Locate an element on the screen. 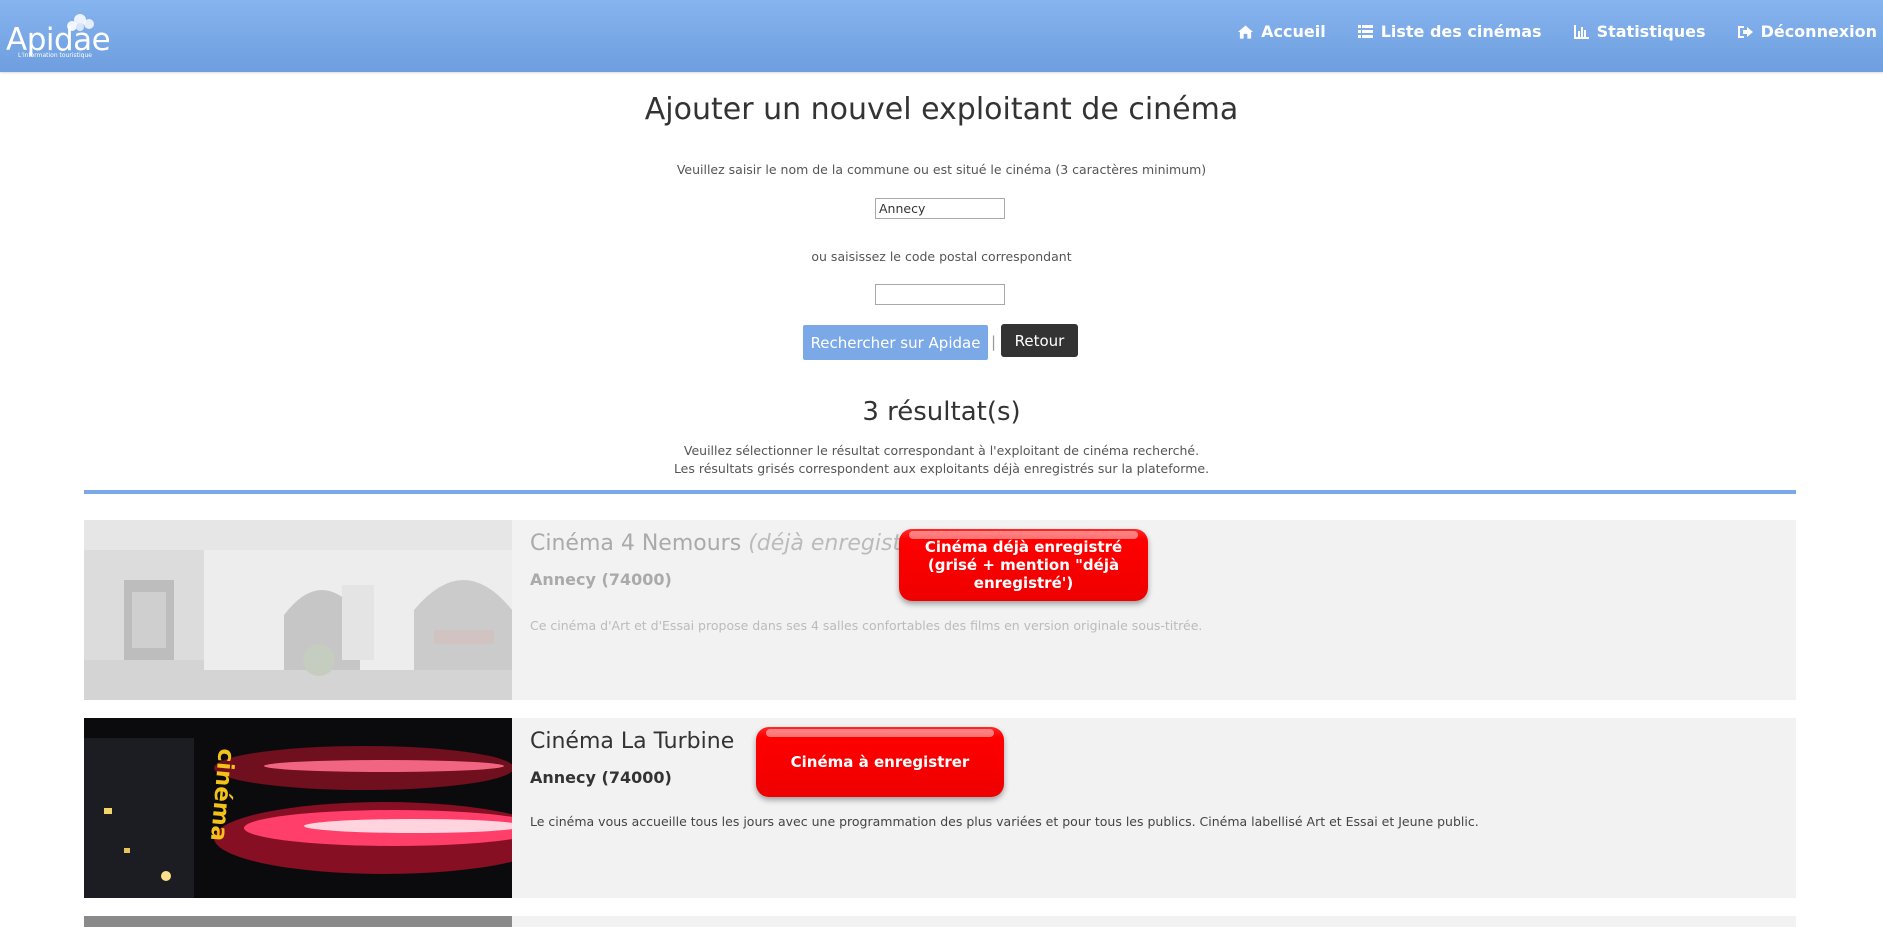 The image size is (1883, 927). commune-input is located at coordinates (940, 208).